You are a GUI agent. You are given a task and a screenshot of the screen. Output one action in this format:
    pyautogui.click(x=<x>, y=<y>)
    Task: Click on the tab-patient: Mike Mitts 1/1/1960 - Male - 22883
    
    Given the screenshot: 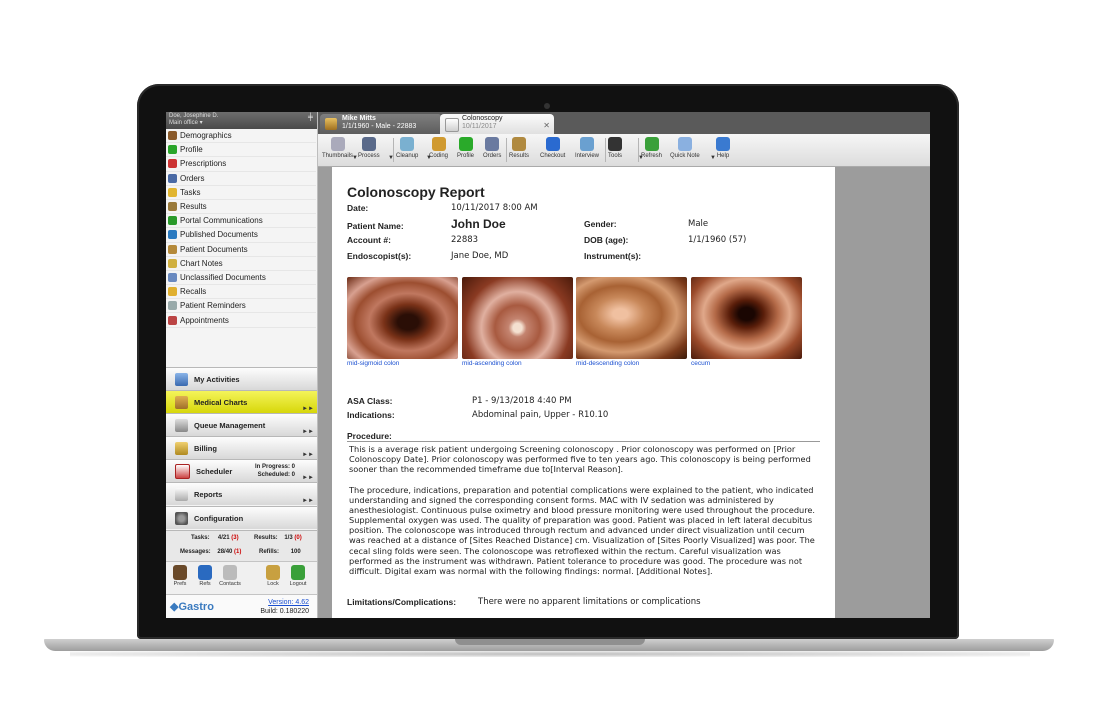 What is the action you would take?
    pyautogui.click(x=381, y=124)
    